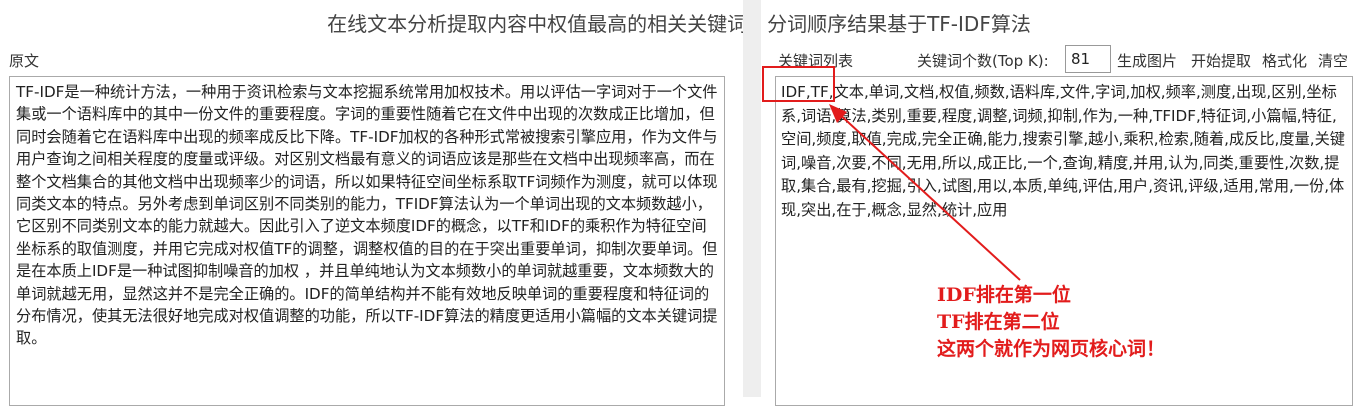  Describe the element at coordinates (752, 198) in the screenshot. I see `panel-divider` at that location.